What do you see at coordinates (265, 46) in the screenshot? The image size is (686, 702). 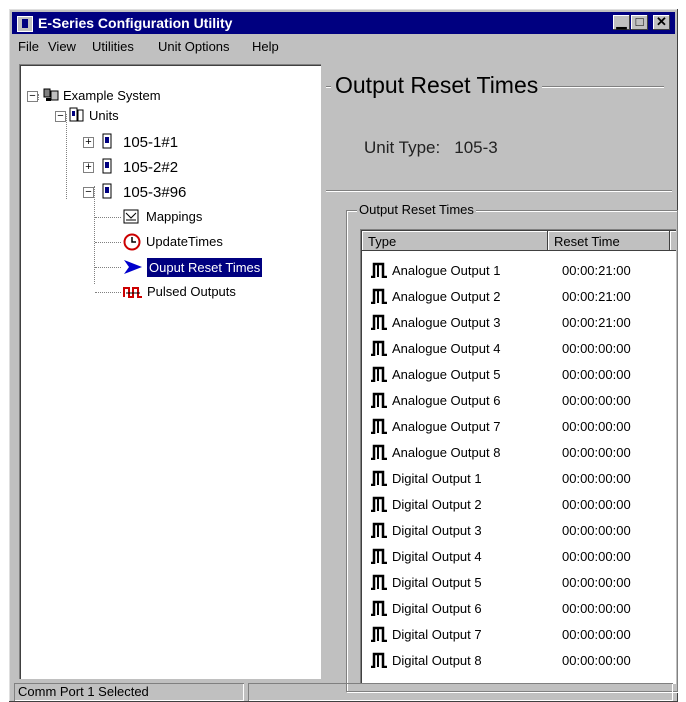 I see `menu-help: Help` at bounding box center [265, 46].